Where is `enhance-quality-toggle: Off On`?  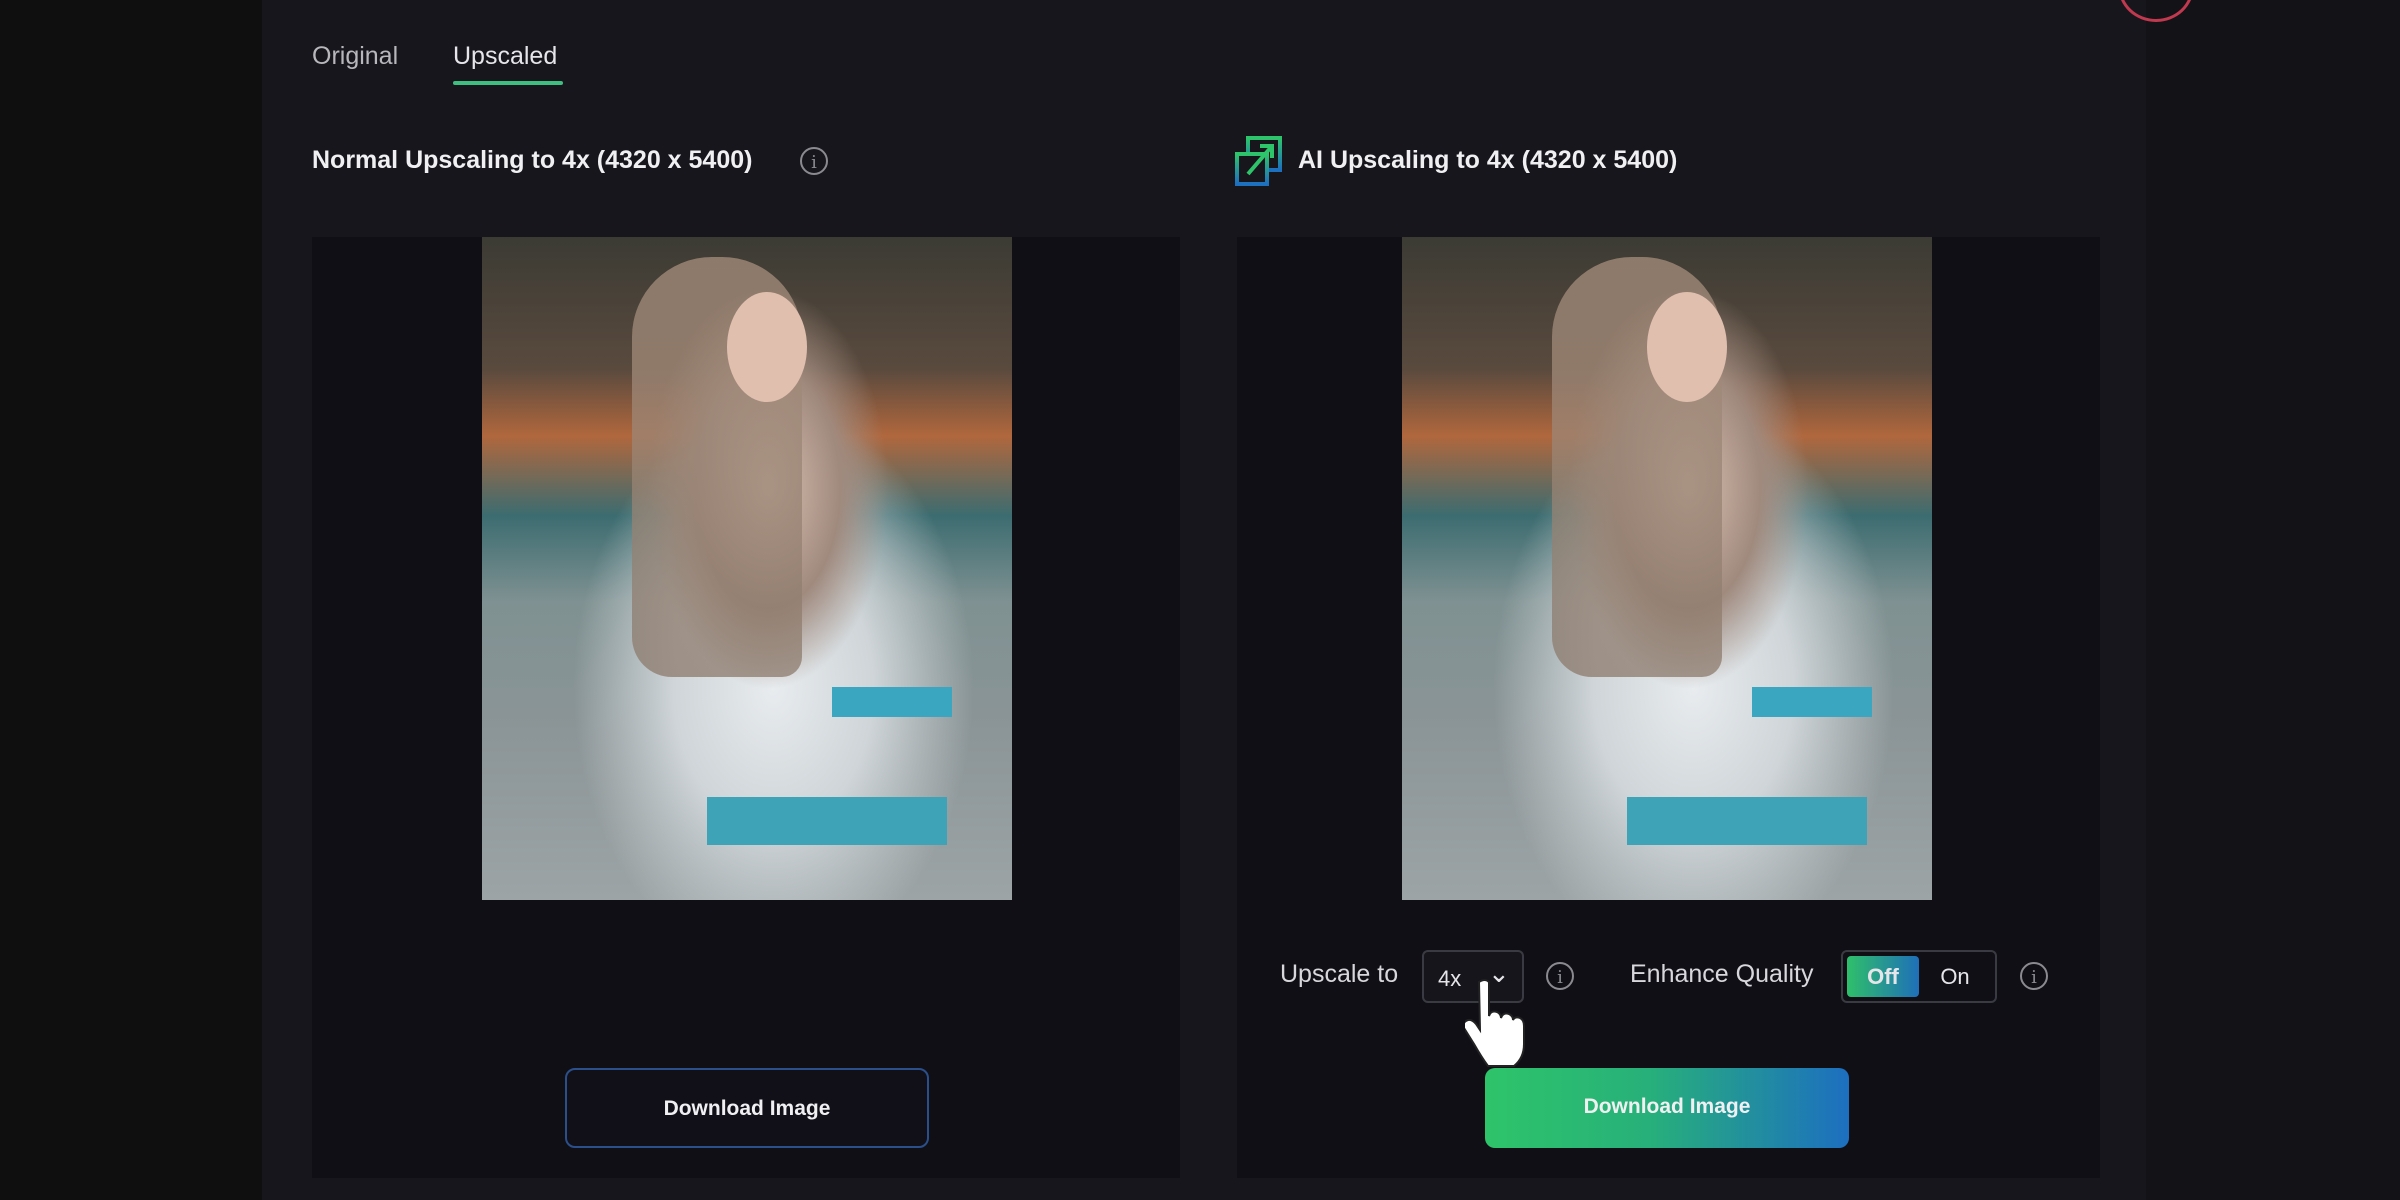 enhance-quality-toggle: Off On is located at coordinates (1919, 976).